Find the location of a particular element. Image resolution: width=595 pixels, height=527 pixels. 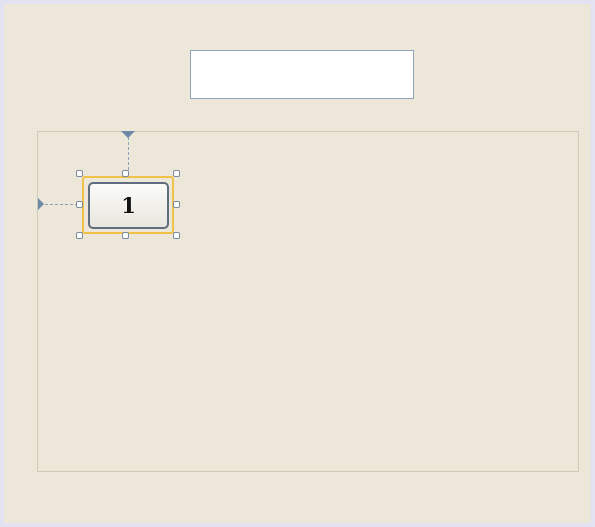

resize-handle-bottom-center is located at coordinates (125, 235).